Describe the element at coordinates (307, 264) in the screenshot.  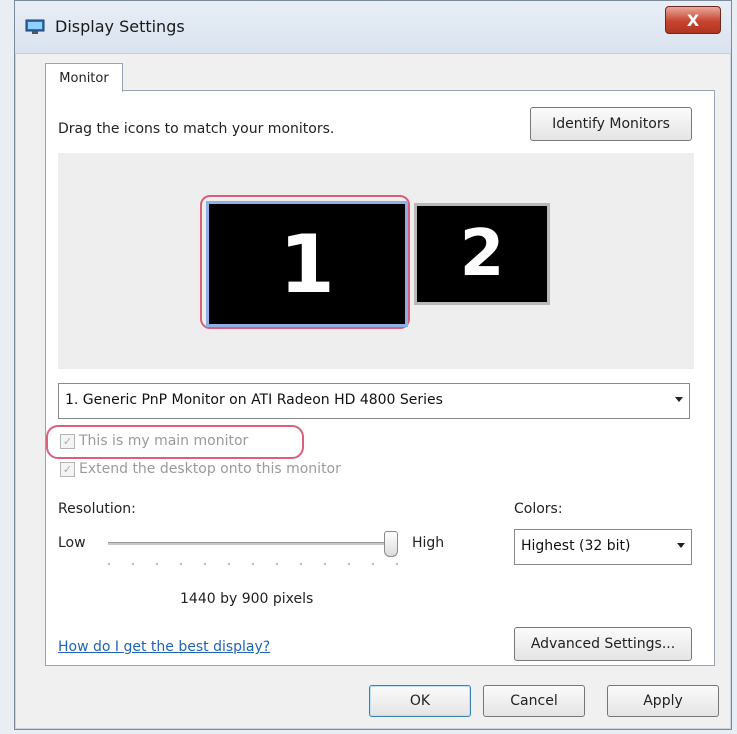
I see `monitor-1-icon: 1` at that location.